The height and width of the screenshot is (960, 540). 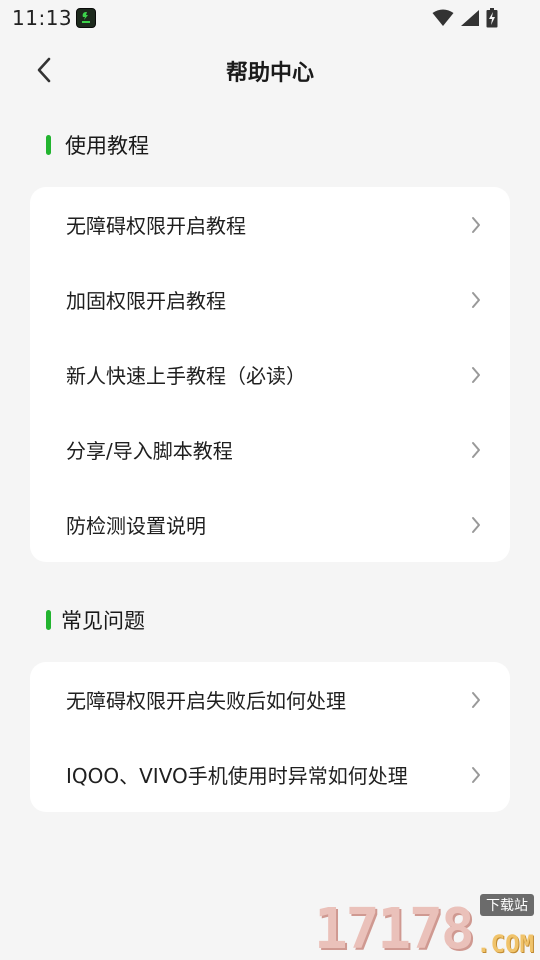 What do you see at coordinates (136, 526) in the screenshot?
I see `list-item-label: 防检测设置说明` at bounding box center [136, 526].